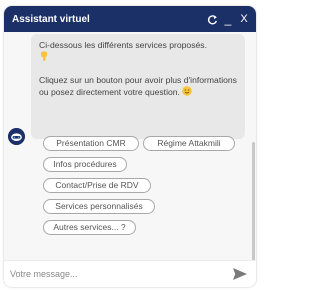 The height and width of the screenshot is (290, 320). I want to click on close-icon: X, so click(244, 19).